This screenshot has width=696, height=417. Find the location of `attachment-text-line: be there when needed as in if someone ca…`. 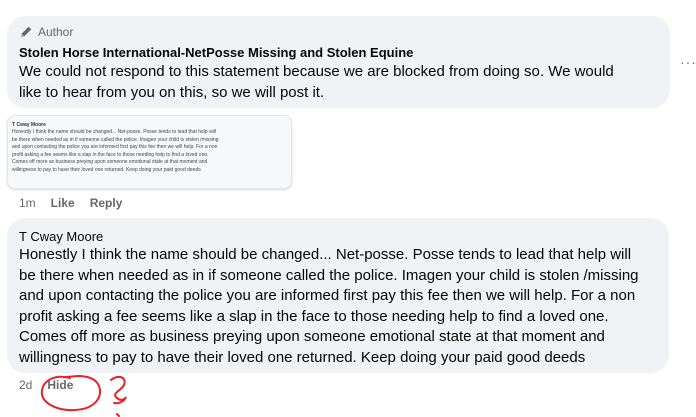

attachment-text-line: be there when needed as in if someone ca… is located at coordinates (115, 139).